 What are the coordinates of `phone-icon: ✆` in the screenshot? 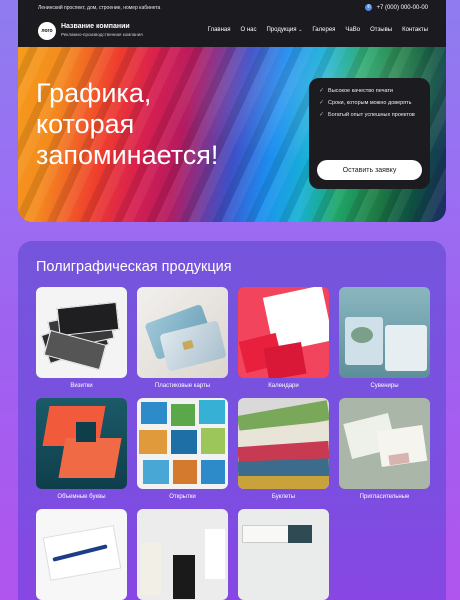 It's located at (369, 7).